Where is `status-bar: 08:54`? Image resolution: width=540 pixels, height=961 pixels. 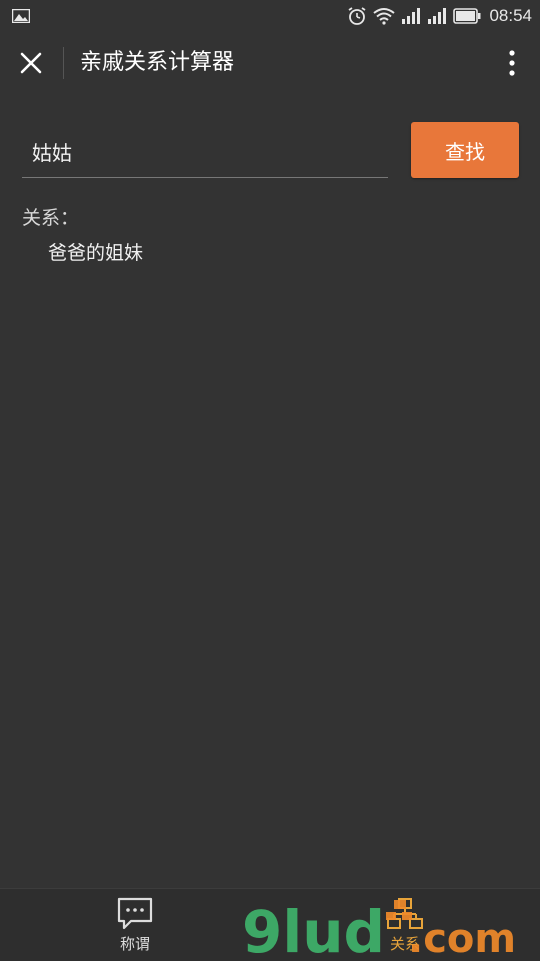
status-bar: 08:54 is located at coordinates (270, 16).